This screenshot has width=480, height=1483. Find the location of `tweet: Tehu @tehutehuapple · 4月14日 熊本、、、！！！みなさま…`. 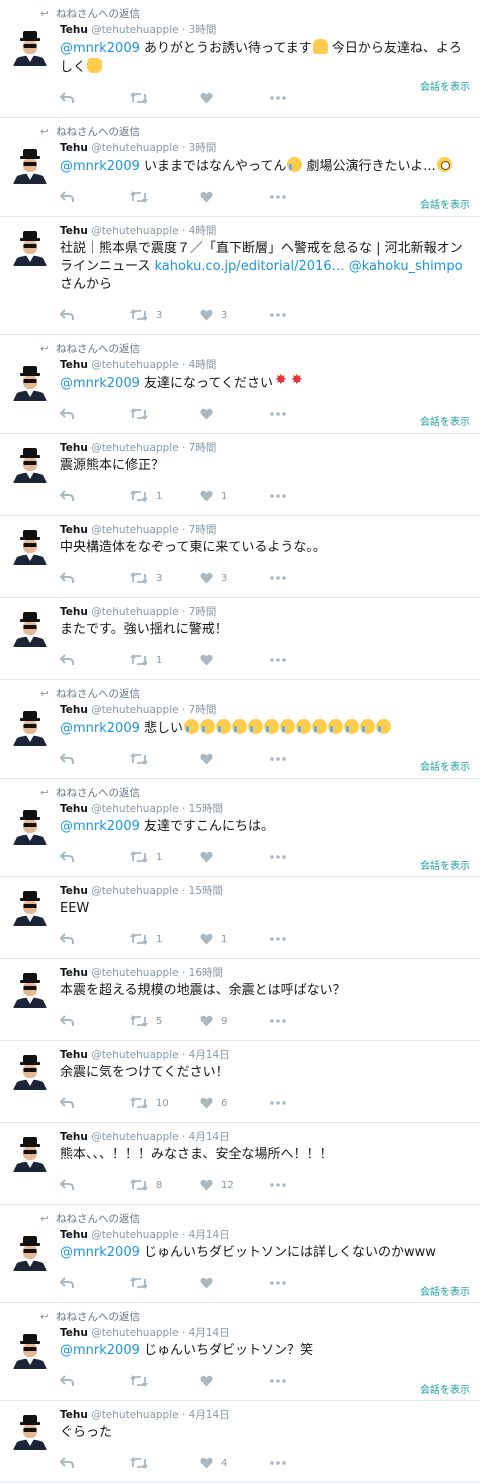

tweet: Tehu @tehutehuapple · 4月14日 熊本、、、！！！みなさま… is located at coordinates (240, 1164).